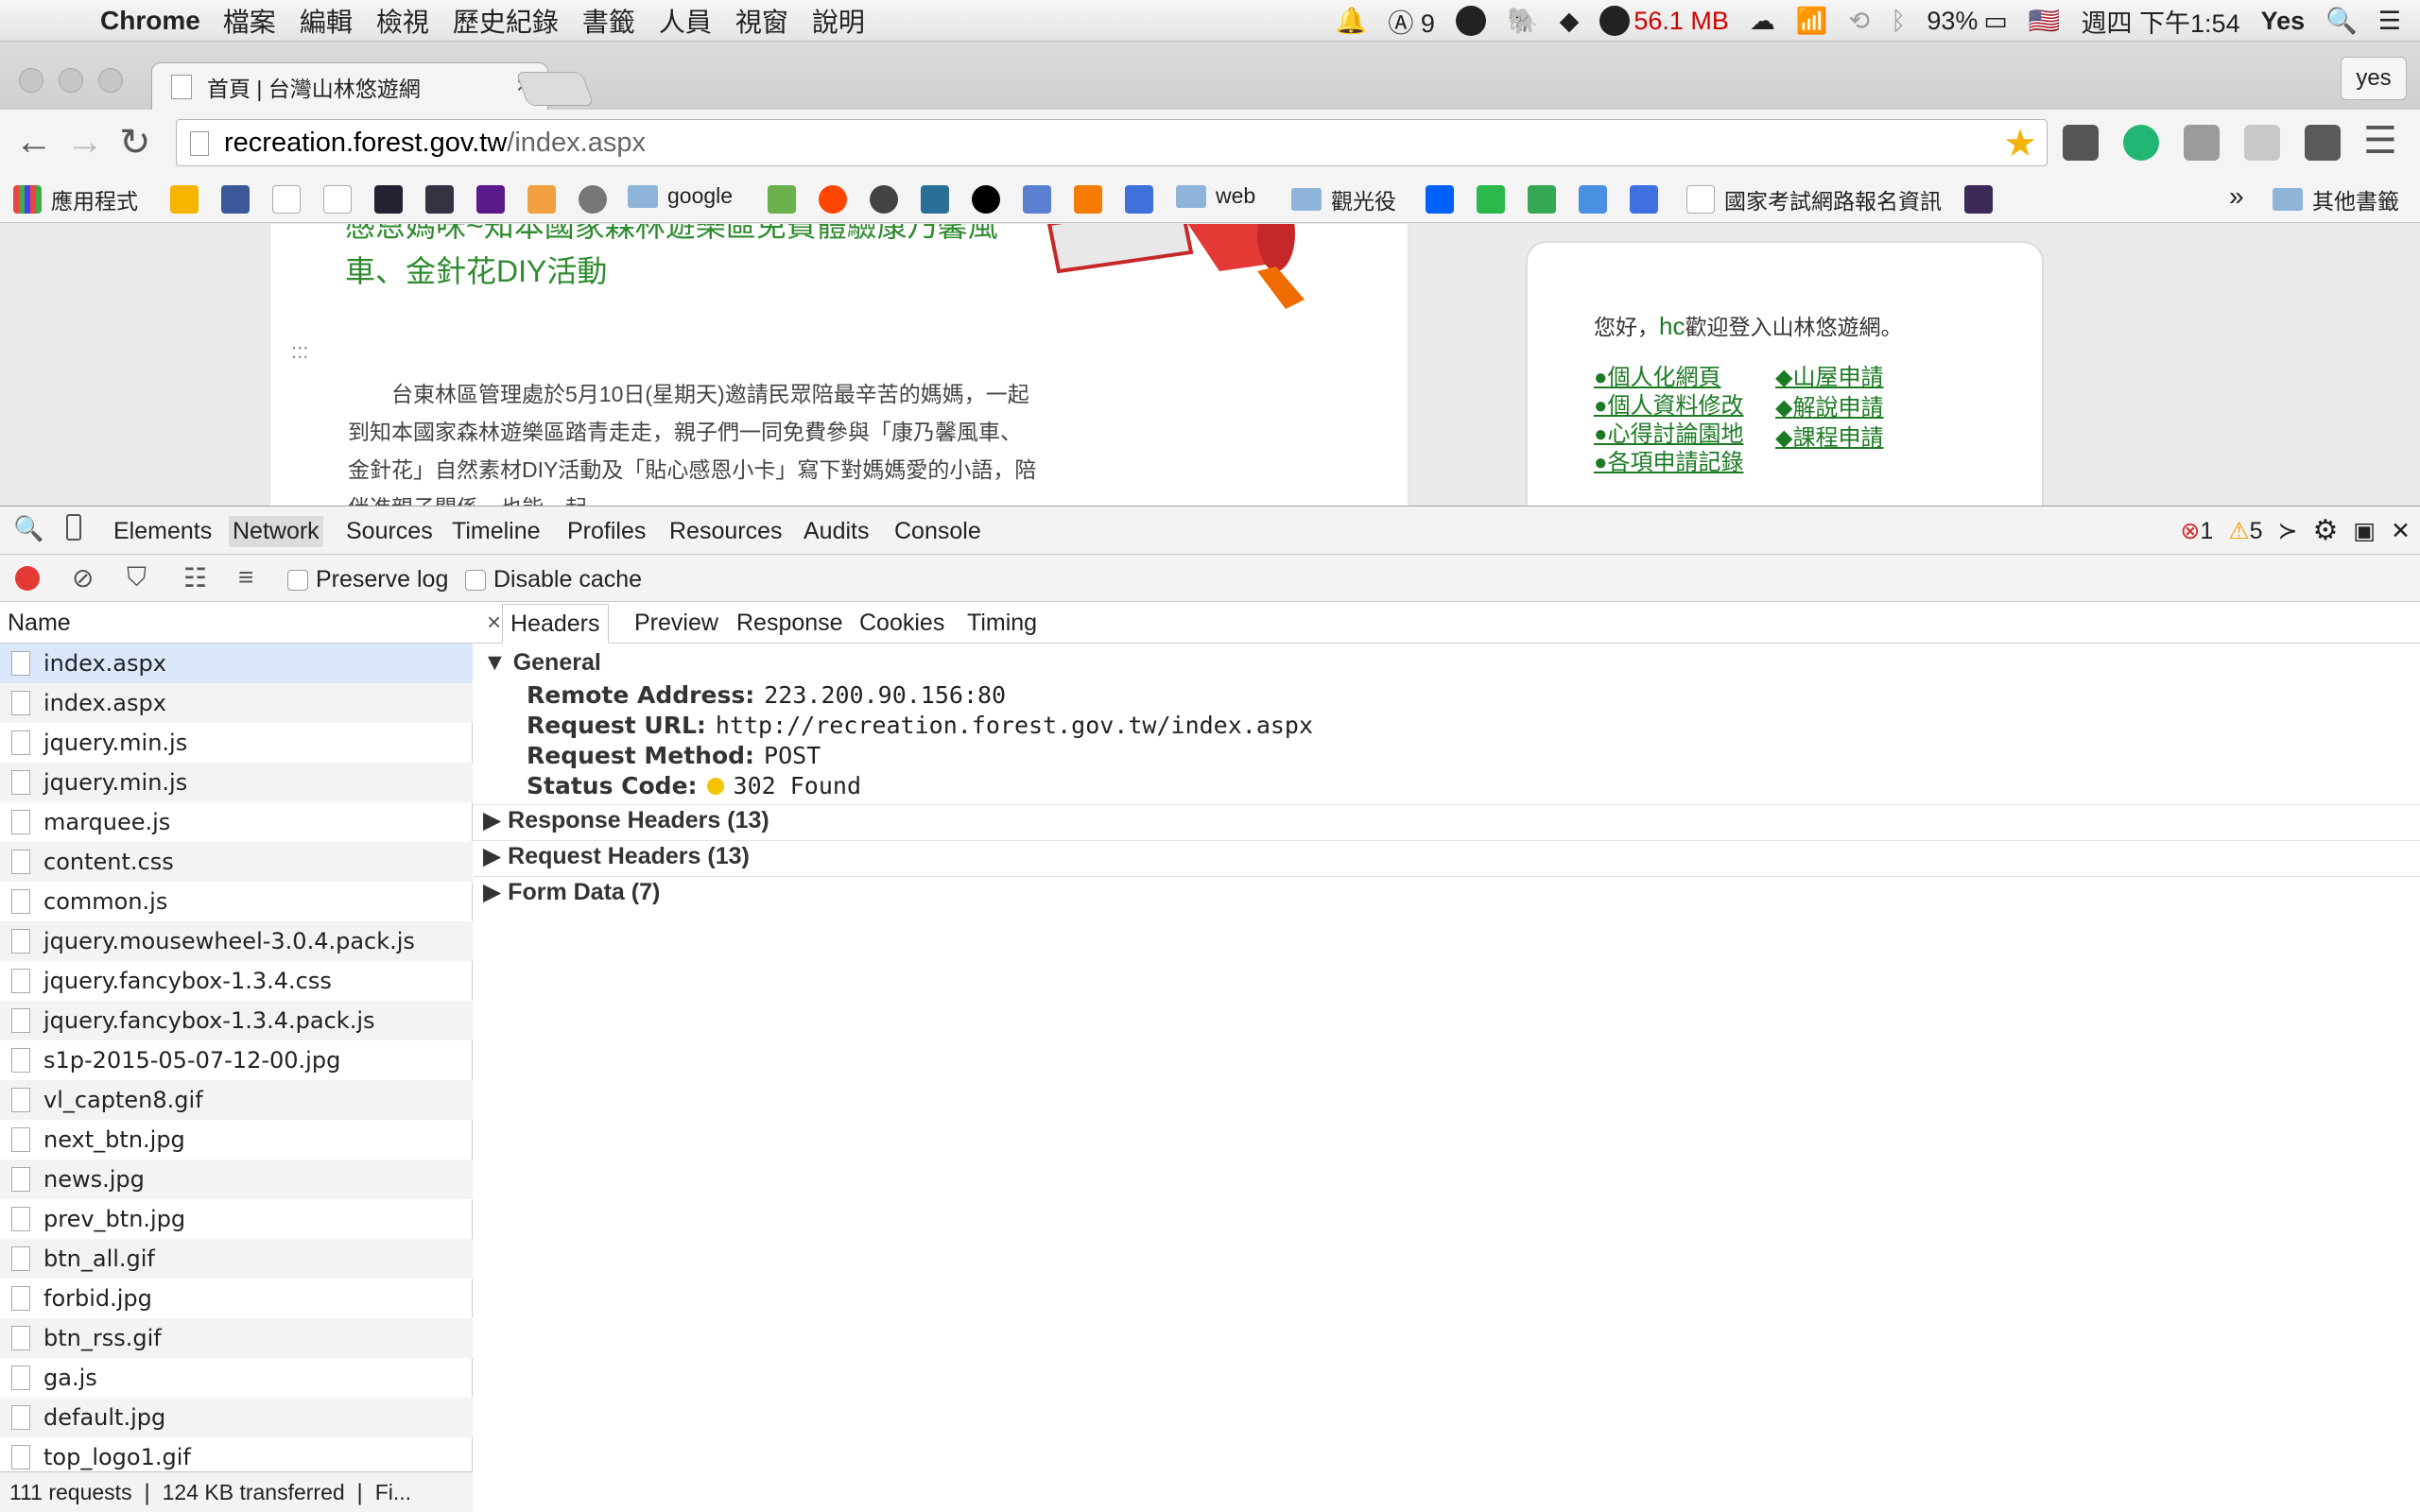  Describe the element at coordinates (389, 531) in the screenshot. I see `tab-sources: Sources` at that location.